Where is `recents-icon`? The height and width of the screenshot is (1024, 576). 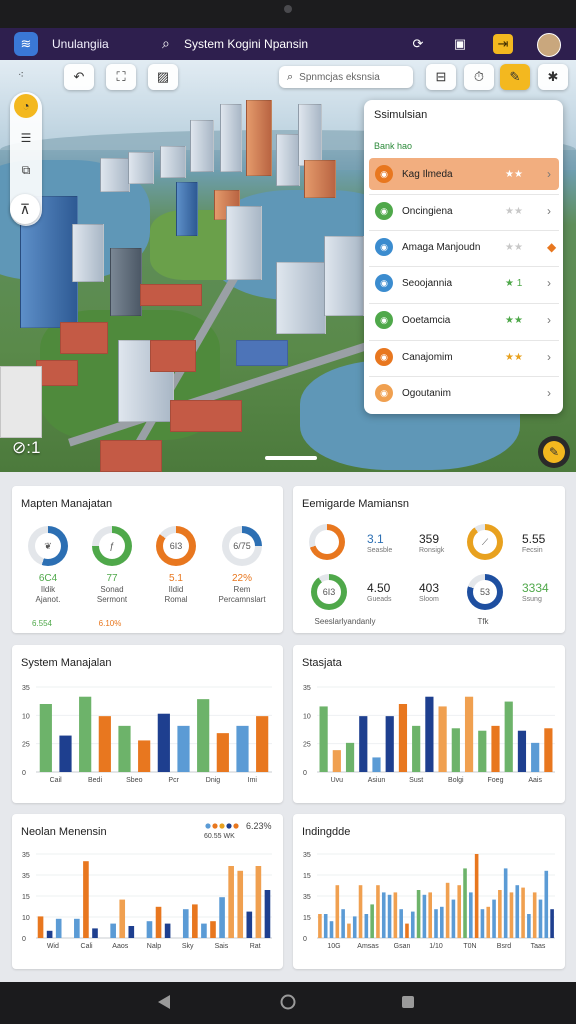
recents-icon is located at coordinates (408, 1002).